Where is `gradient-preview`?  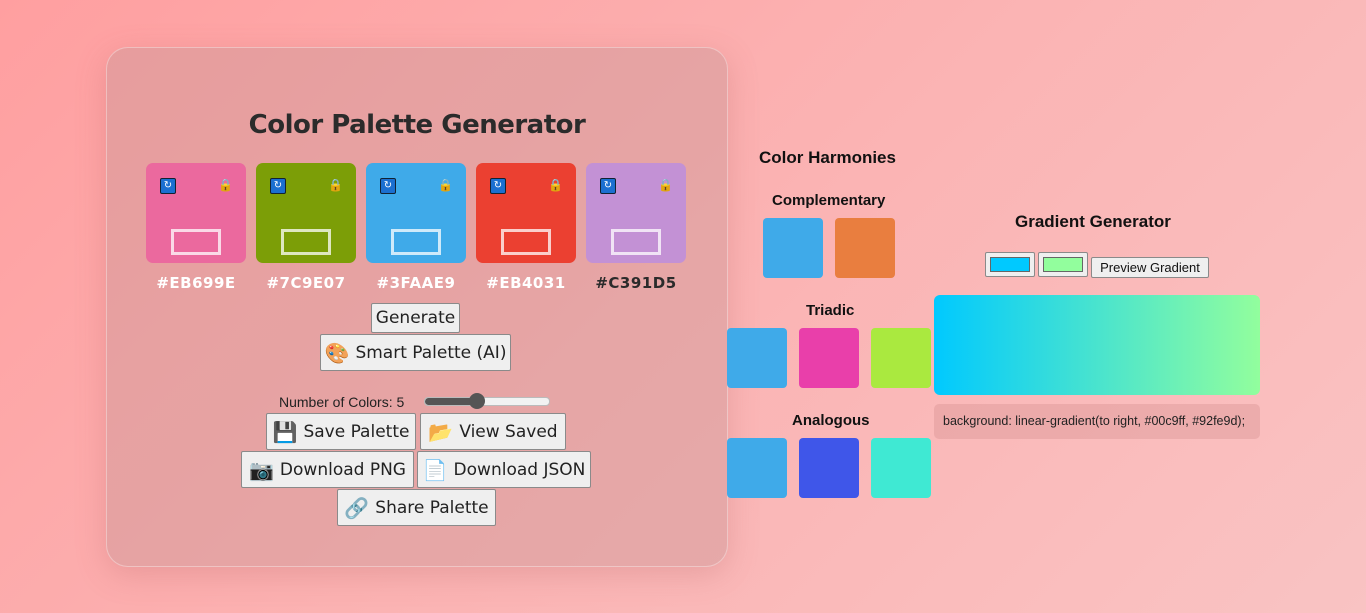 gradient-preview is located at coordinates (1097, 345).